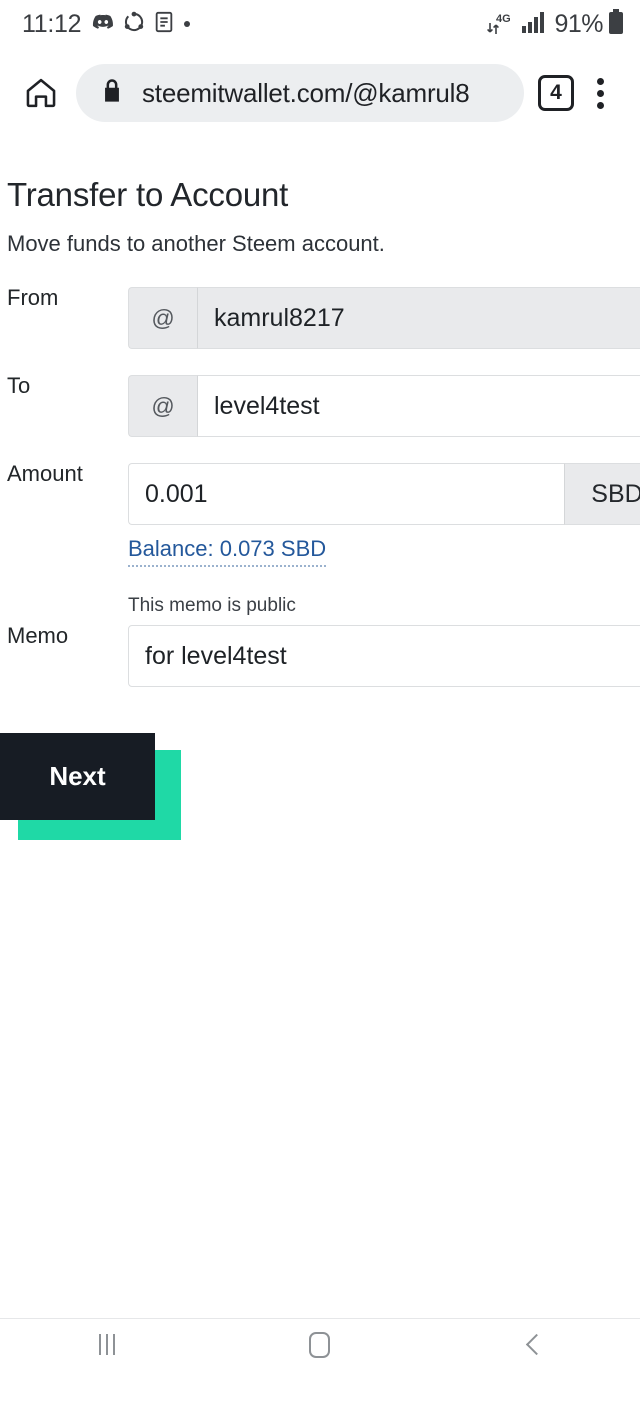 The width and height of the screenshot is (640, 1422). What do you see at coordinates (19, 385) in the screenshot?
I see `to-label: To` at bounding box center [19, 385].